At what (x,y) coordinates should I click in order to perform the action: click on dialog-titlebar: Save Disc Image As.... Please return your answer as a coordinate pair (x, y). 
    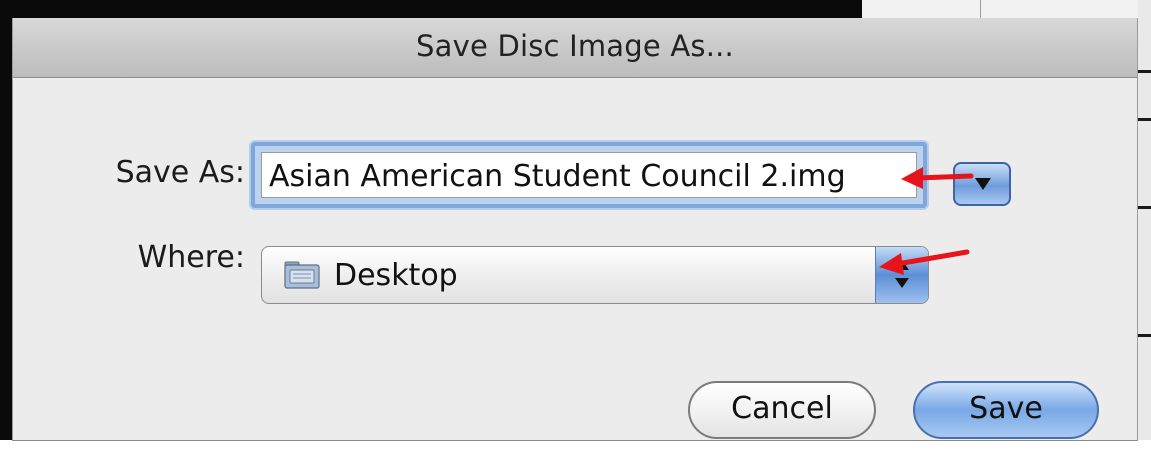
    Looking at the image, I should click on (575, 48).